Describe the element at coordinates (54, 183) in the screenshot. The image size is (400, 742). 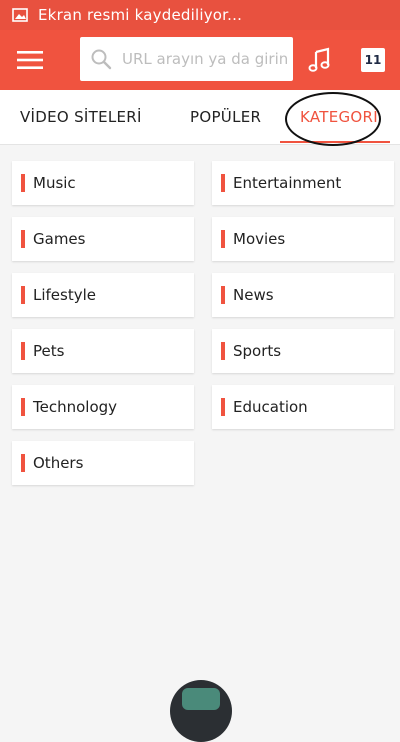
I see `category-label: Music` at that location.